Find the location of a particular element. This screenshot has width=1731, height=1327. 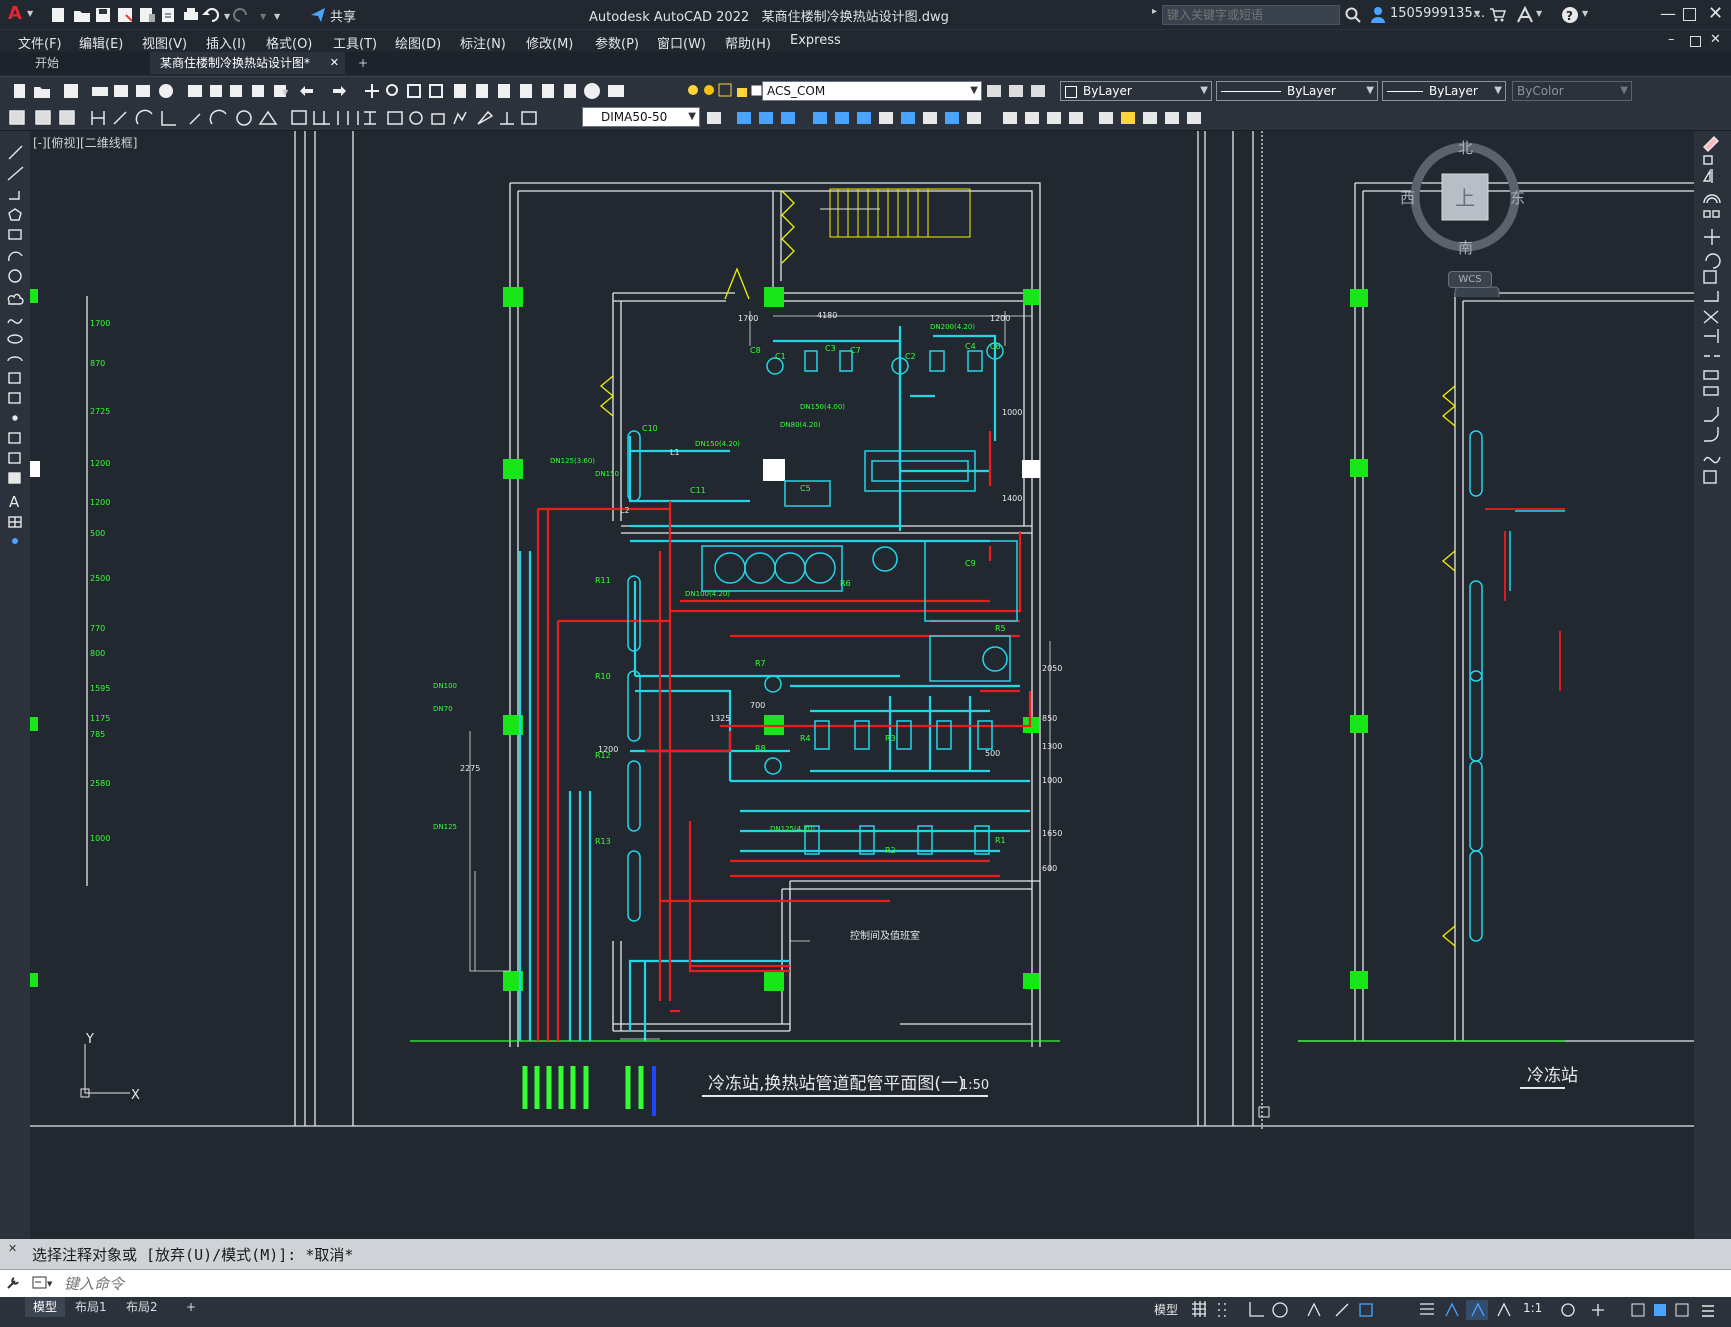

workspace-gear-icon is located at coordinates (1568, 1310).